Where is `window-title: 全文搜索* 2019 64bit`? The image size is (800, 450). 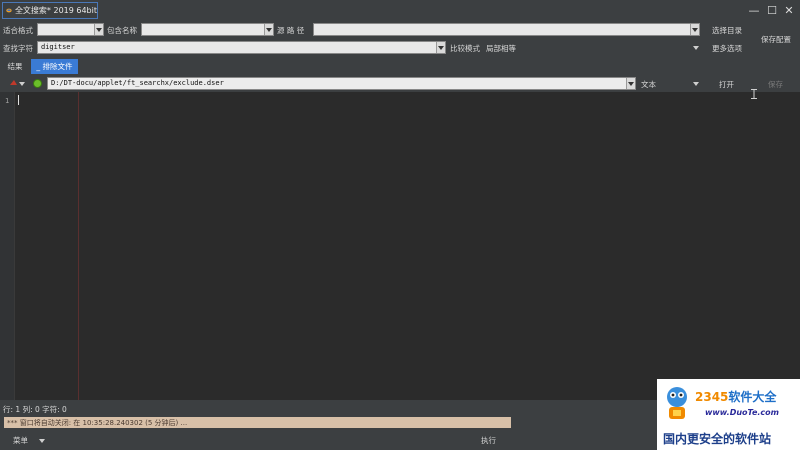
window-title: 全文搜索* 2019 64bit is located at coordinates (55, 10).